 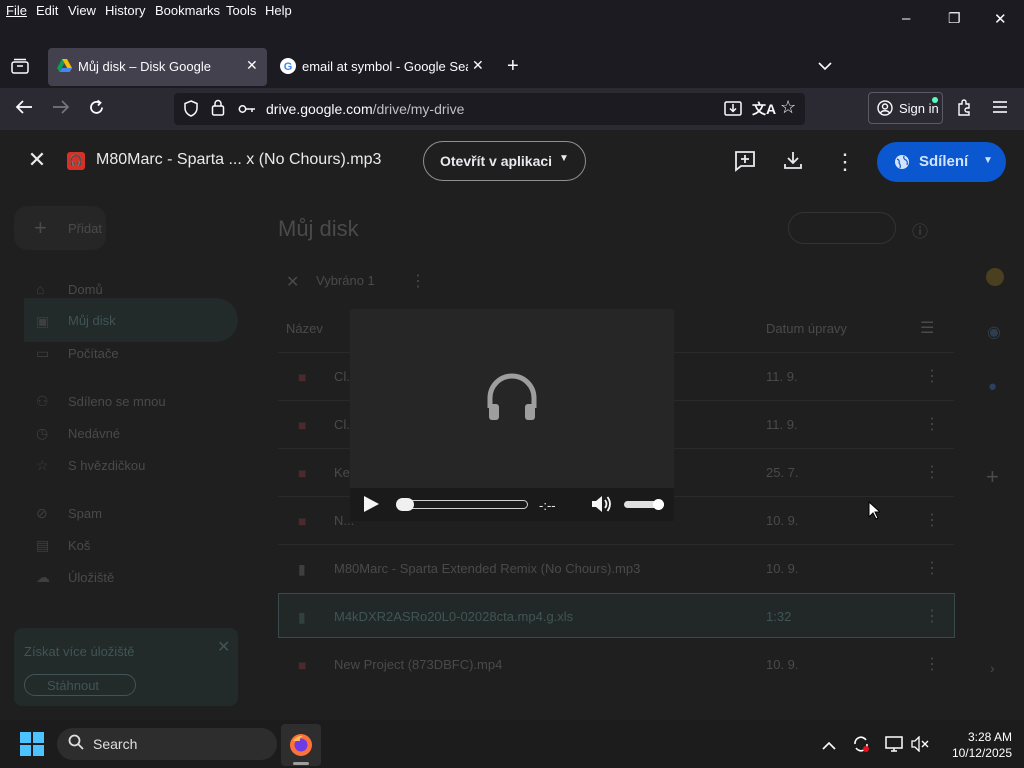 What do you see at coordinates (504, 161) in the screenshot?
I see `open-in-app-button: Otevřít v aplikaci ▼` at bounding box center [504, 161].